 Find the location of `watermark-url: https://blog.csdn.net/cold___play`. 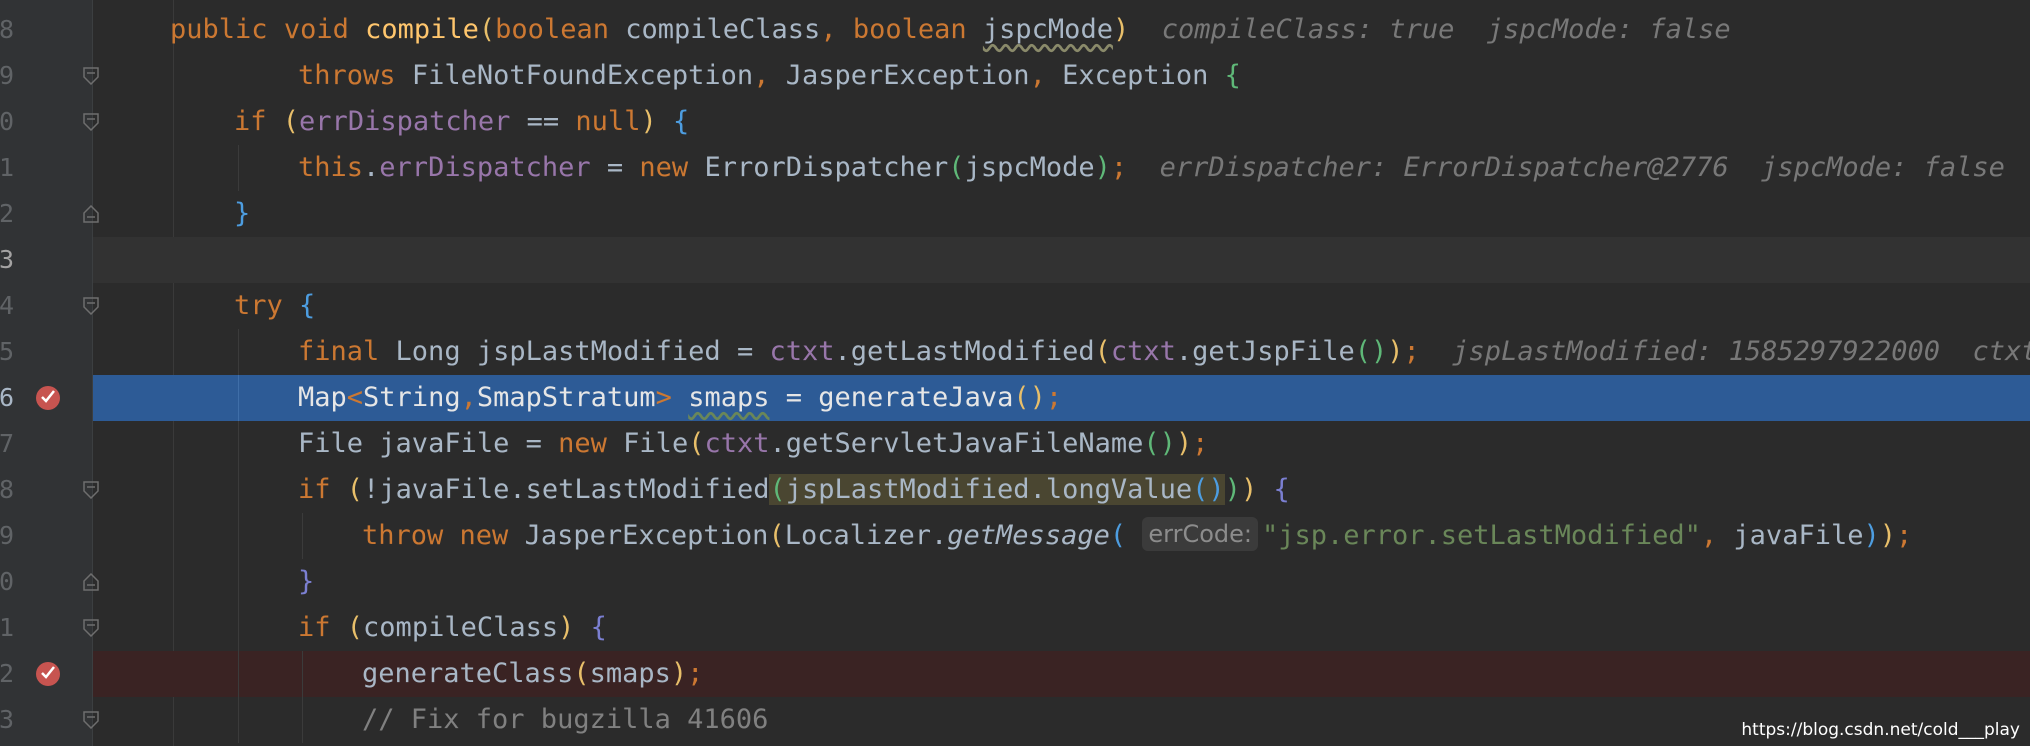

watermark-url: https://blog.csdn.net/cold___play is located at coordinates (1880, 730).